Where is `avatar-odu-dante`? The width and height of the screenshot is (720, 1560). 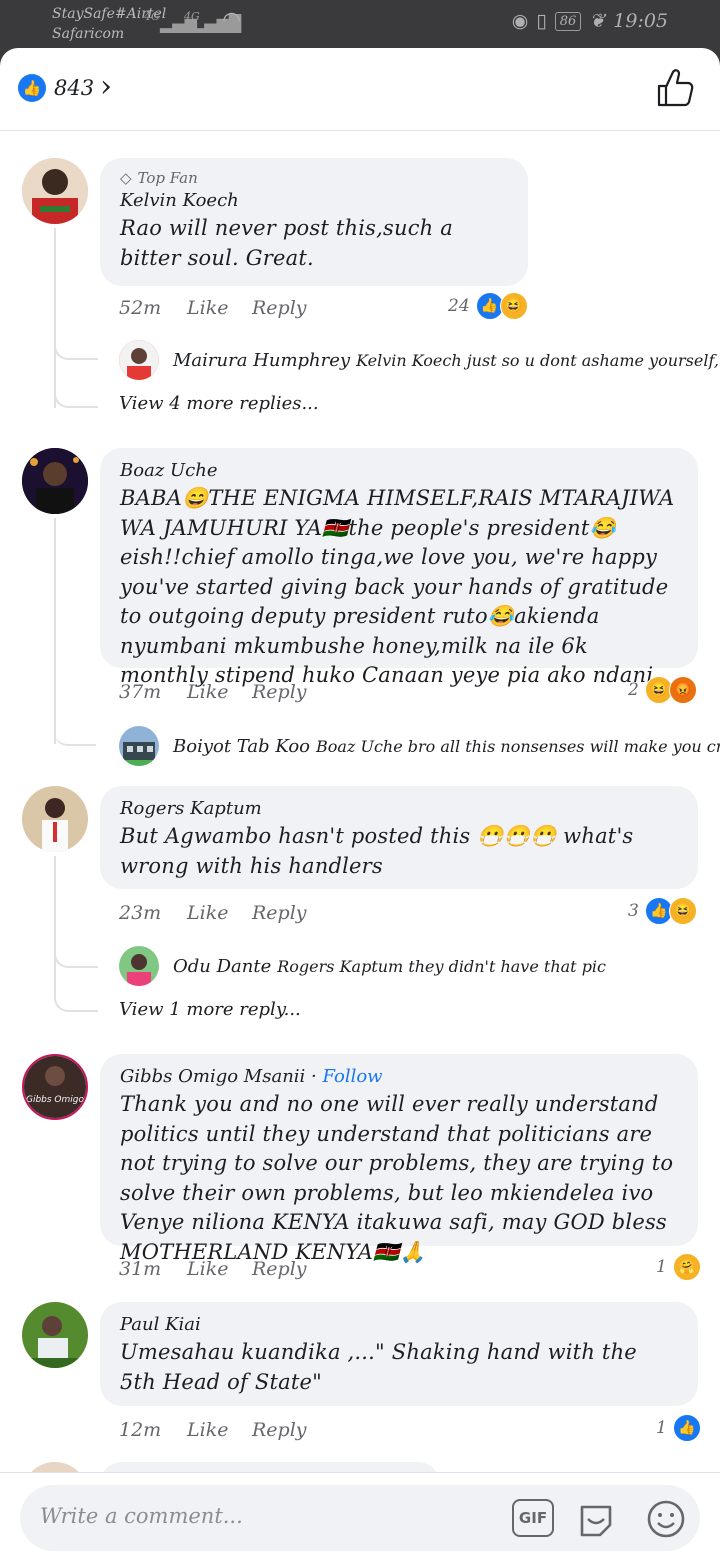 avatar-odu-dante is located at coordinates (139, 966).